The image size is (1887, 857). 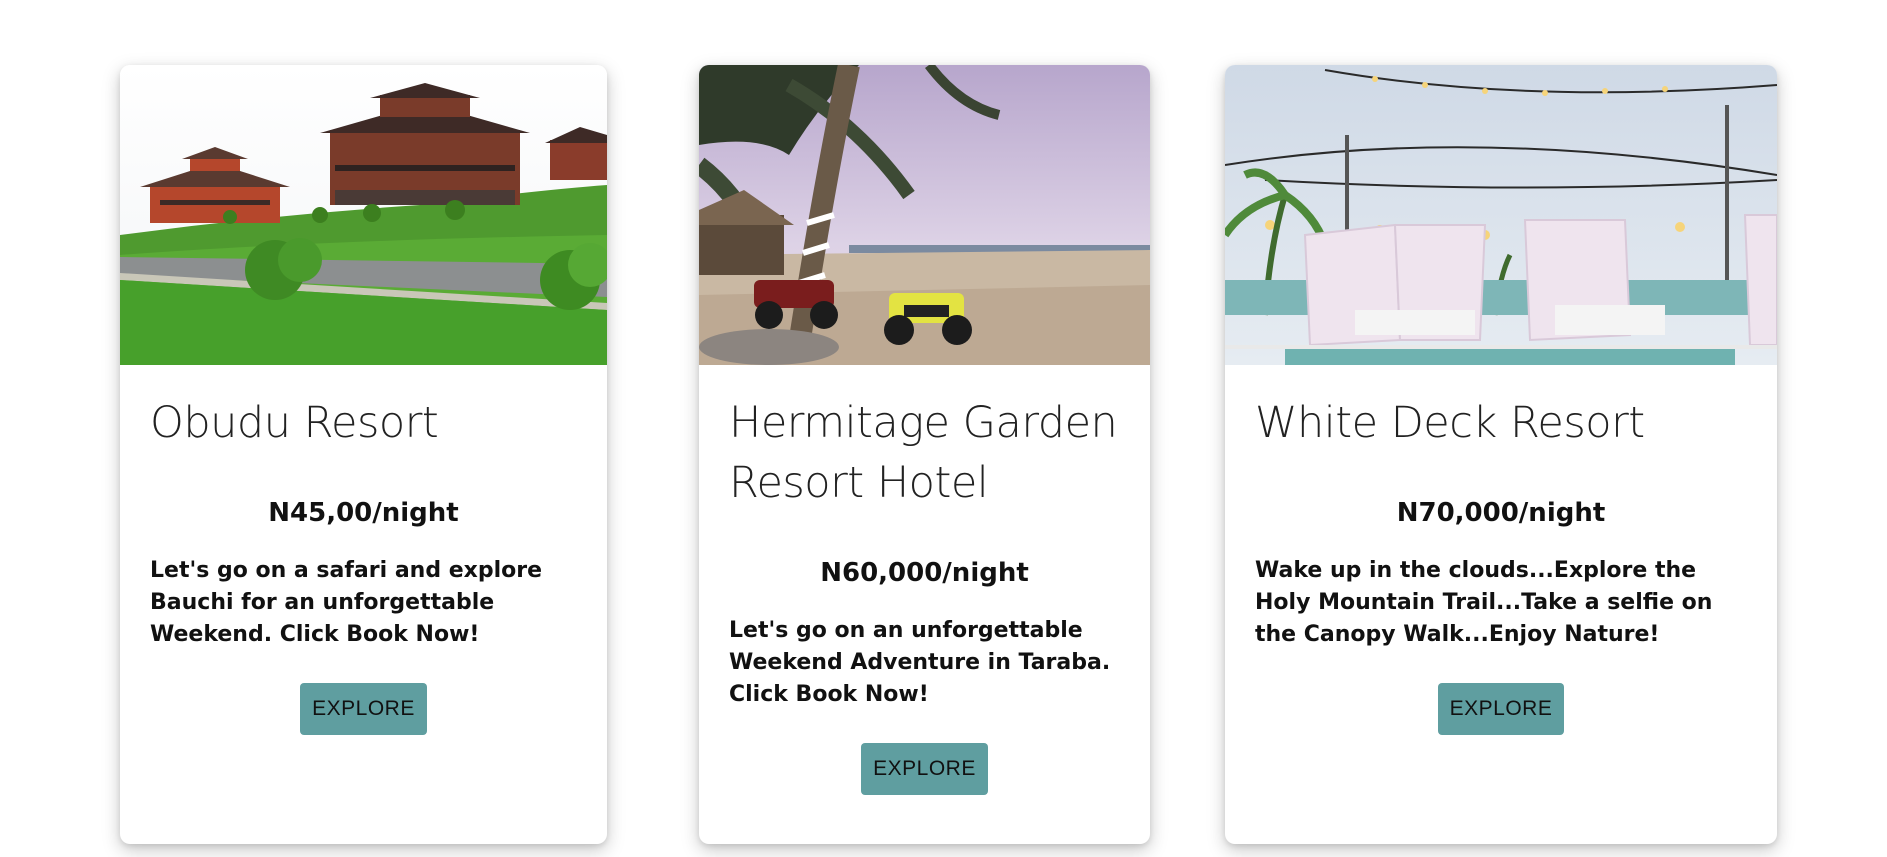 I want to click on resort-price: N60,000/night, so click(x=924, y=573).